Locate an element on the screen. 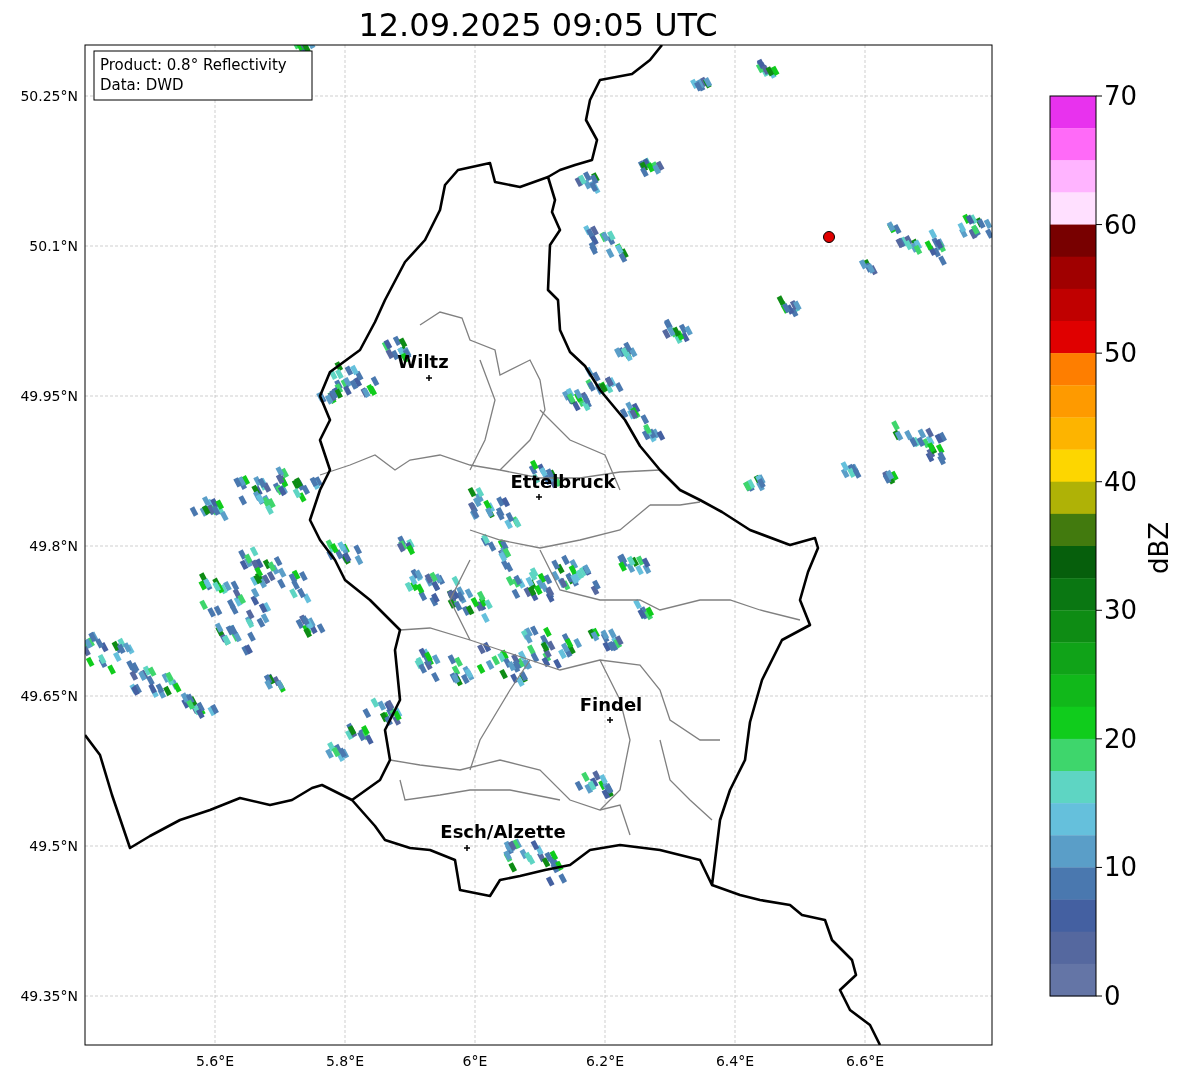 The image size is (1184, 1081). city-label: Findel is located at coordinates (611, 704).